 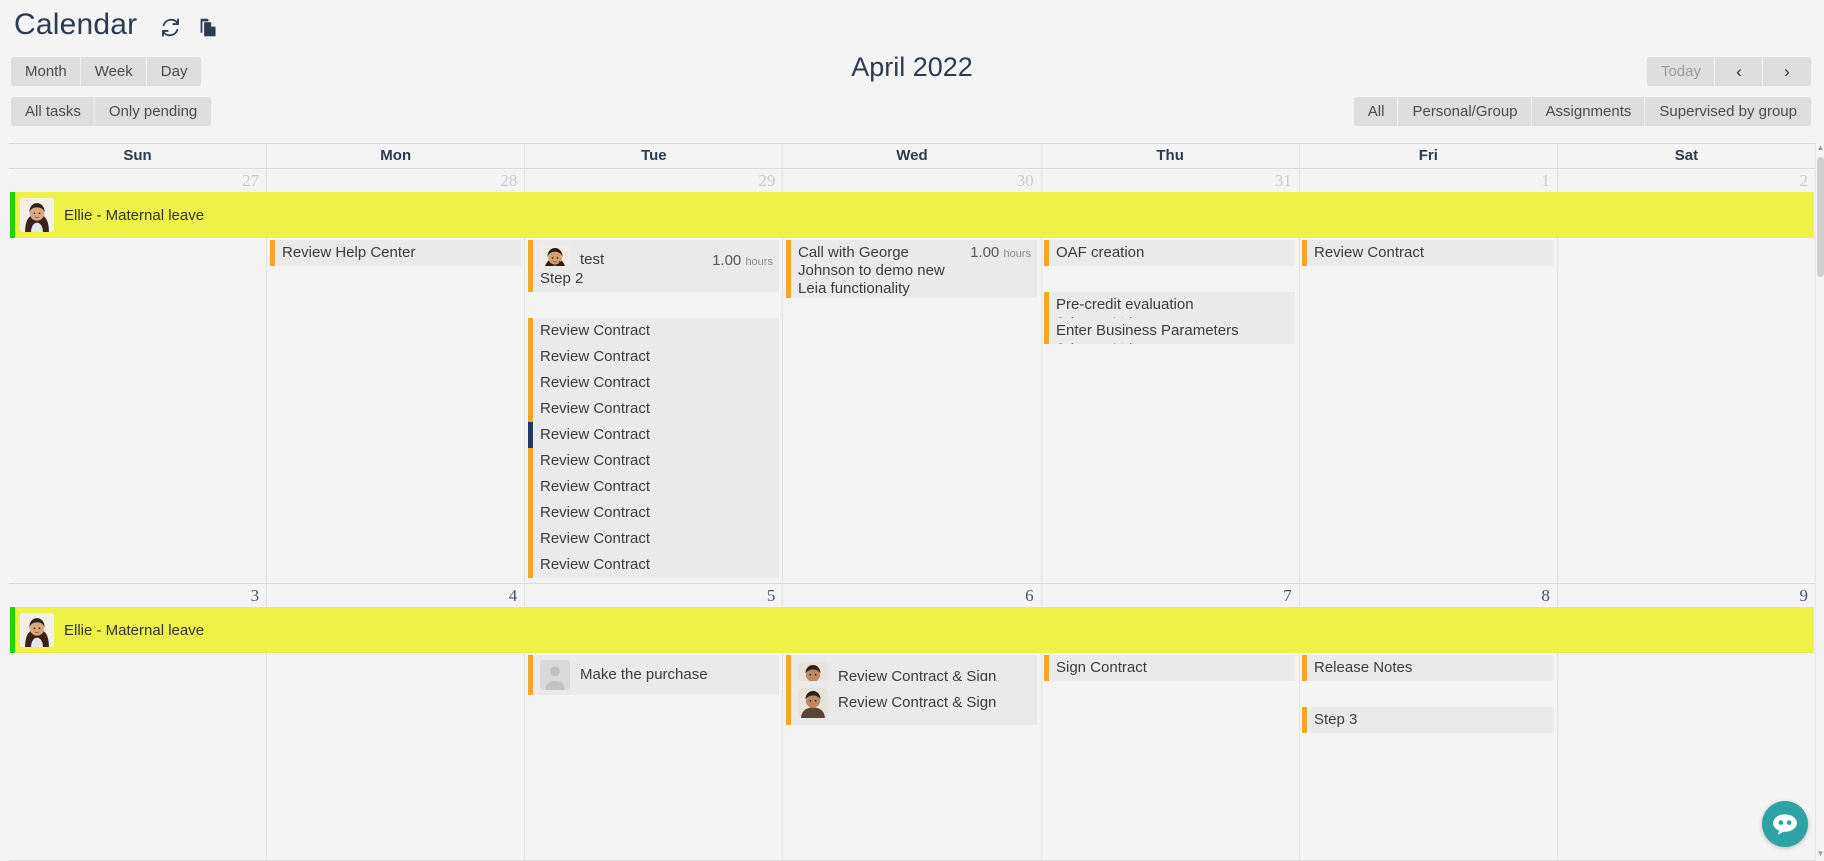 I want to click on previous-period-button: ‹, so click(x=1739, y=71).